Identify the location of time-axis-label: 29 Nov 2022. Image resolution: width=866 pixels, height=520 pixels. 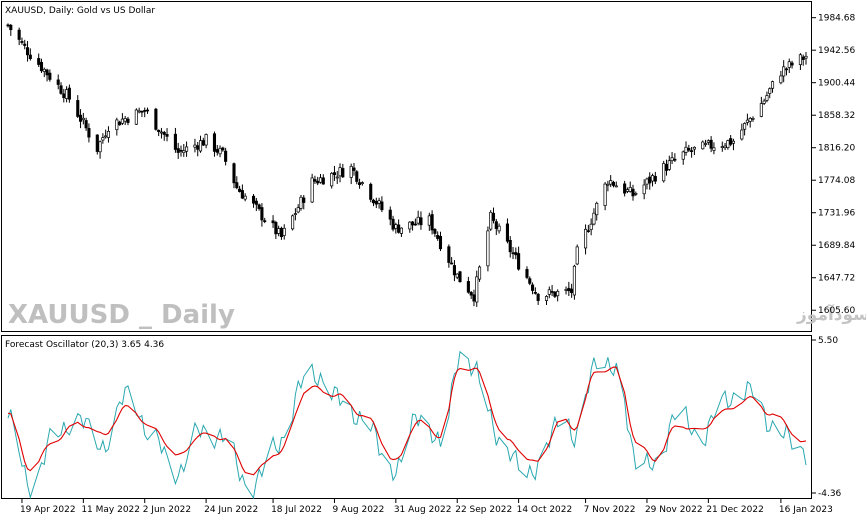
(674, 510).